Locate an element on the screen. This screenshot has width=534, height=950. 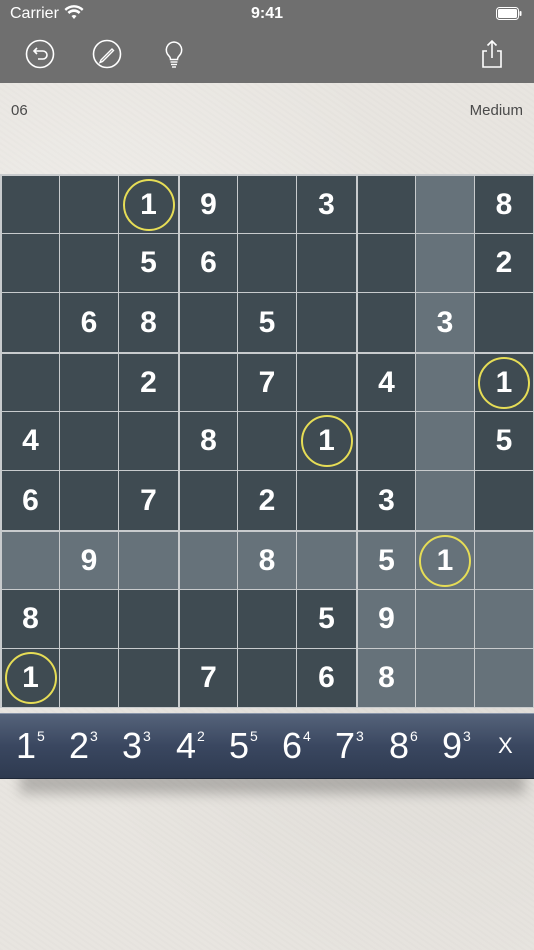
tray-digit-2: 23 is located at coordinates (83, 746).